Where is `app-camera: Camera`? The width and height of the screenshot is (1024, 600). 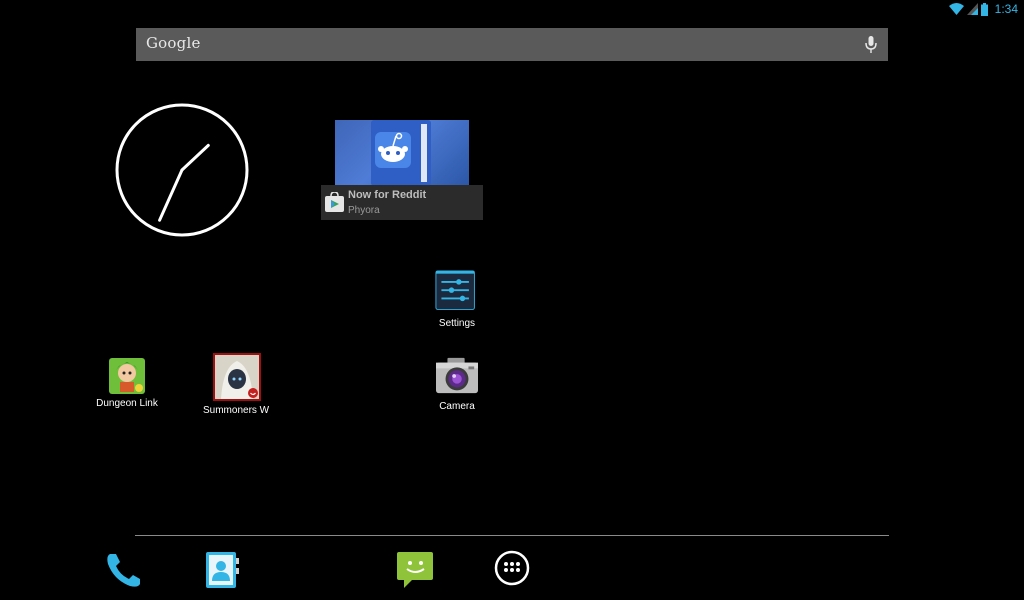 app-camera: Camera is located at coordinates (457, 383).